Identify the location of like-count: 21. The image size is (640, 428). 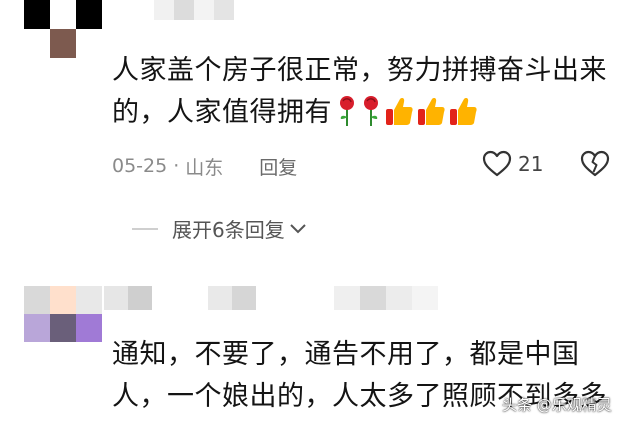
(531, 164).